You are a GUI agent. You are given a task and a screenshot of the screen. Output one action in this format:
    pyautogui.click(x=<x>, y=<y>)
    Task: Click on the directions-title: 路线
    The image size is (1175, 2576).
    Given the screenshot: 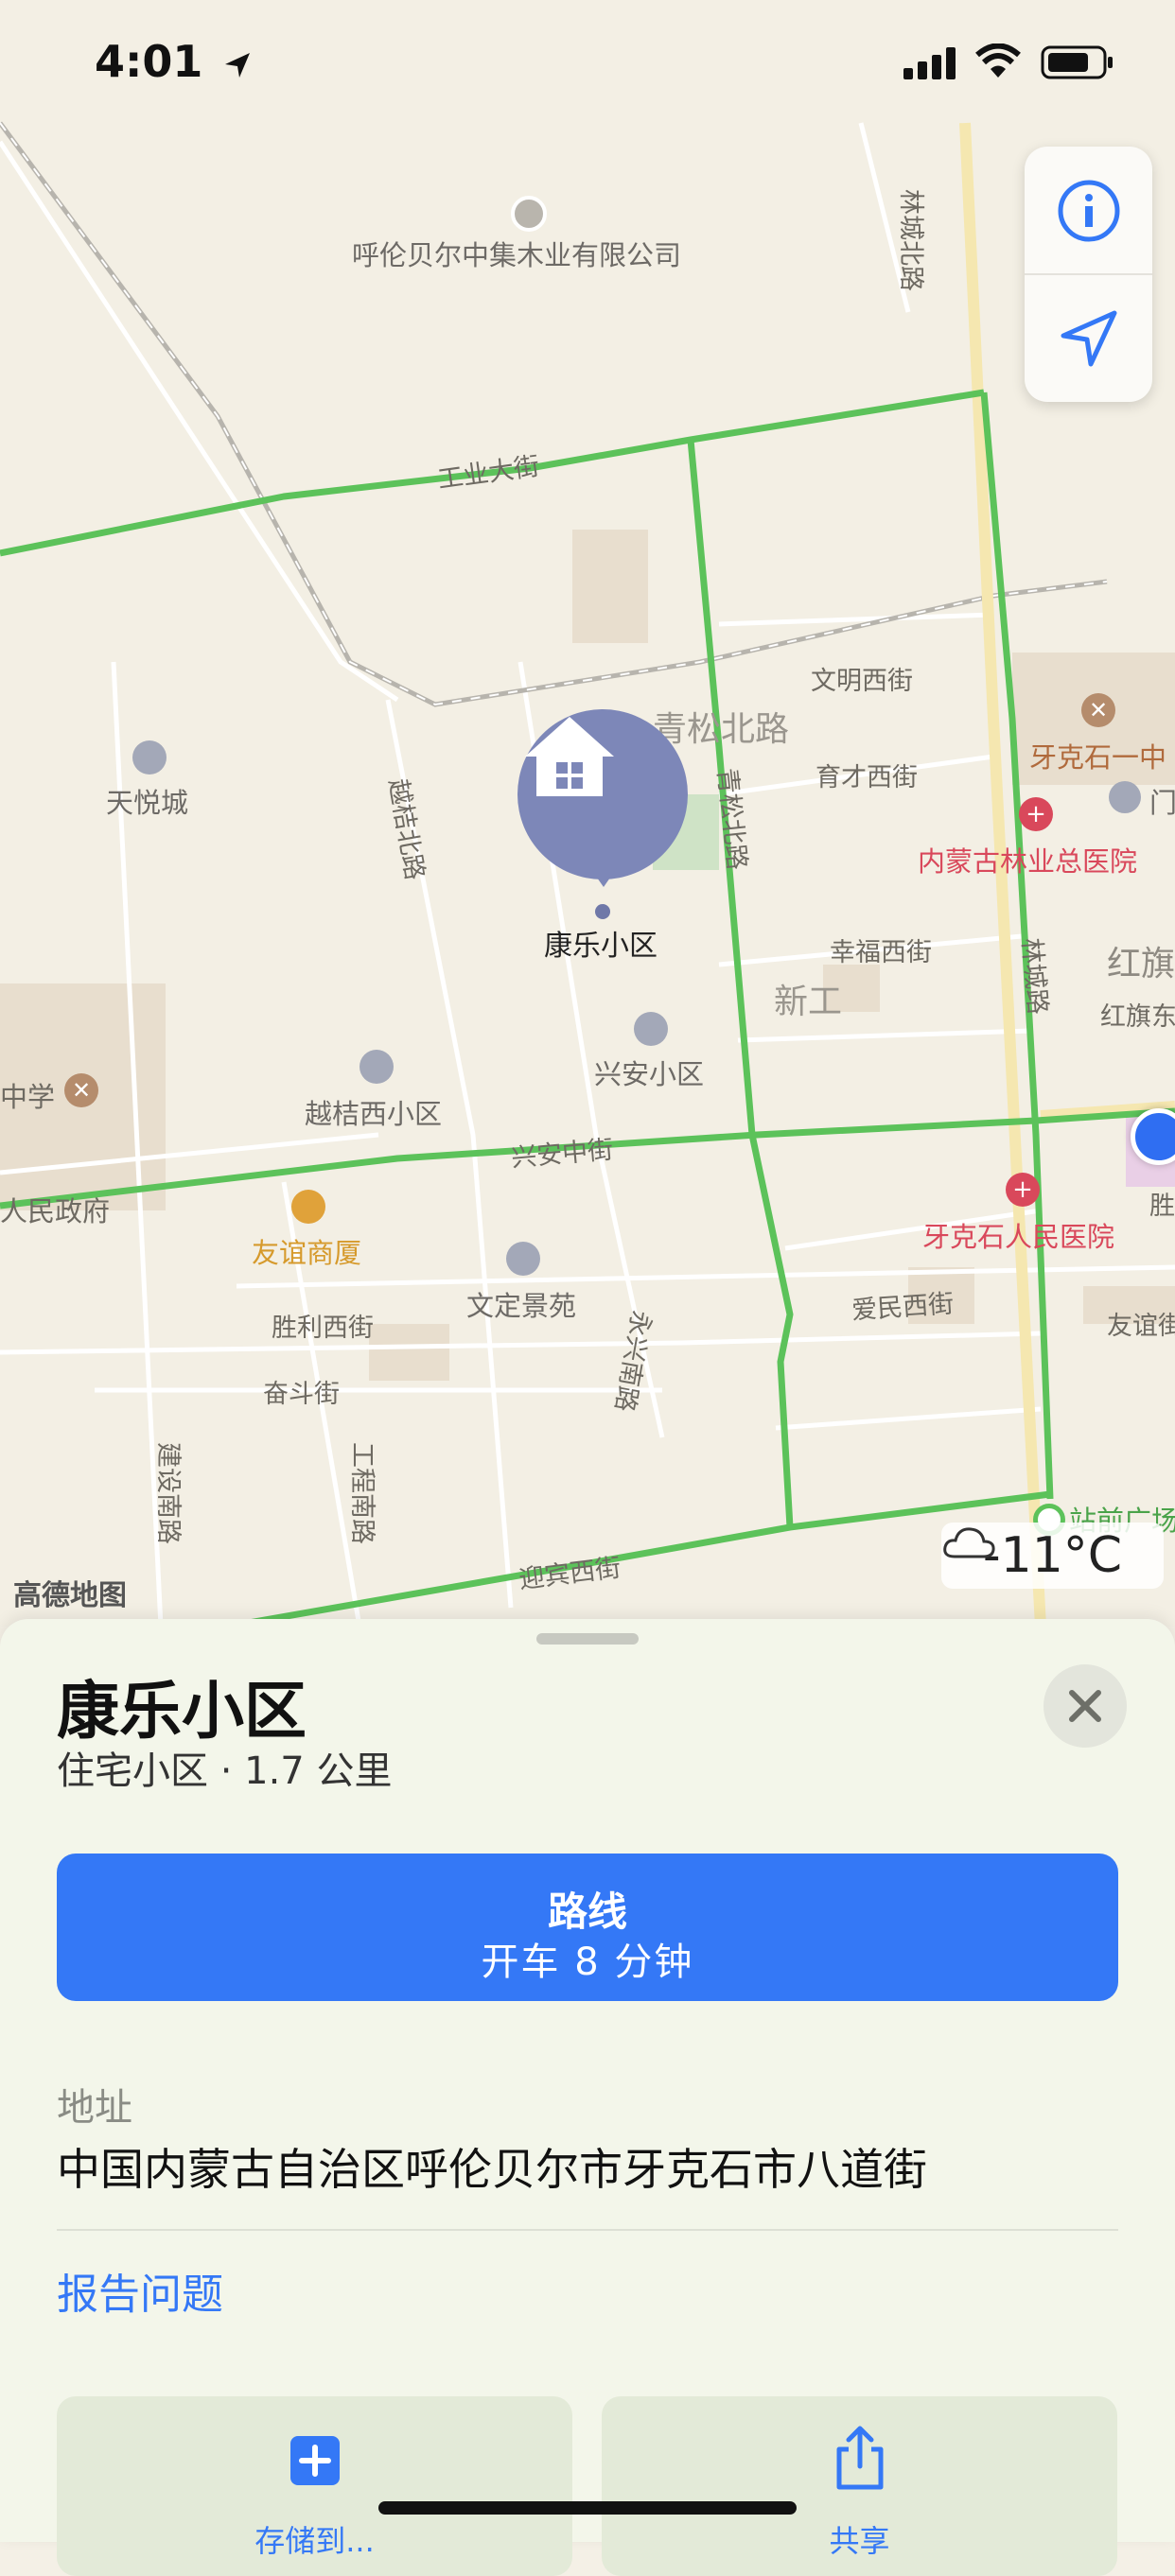 What is the action you would take?
    pyautogui.click(x=587, y=1911)
    